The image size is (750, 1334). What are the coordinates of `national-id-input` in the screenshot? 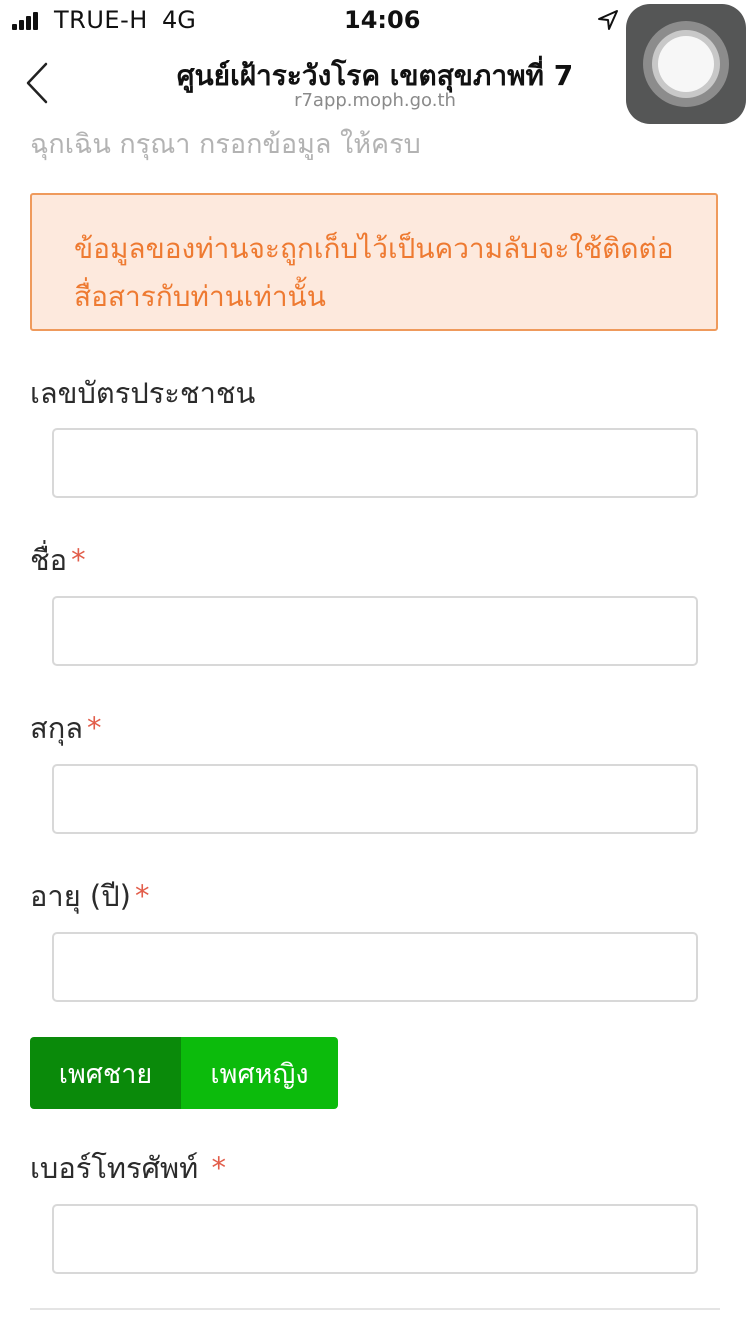 It's located at (375, 463).